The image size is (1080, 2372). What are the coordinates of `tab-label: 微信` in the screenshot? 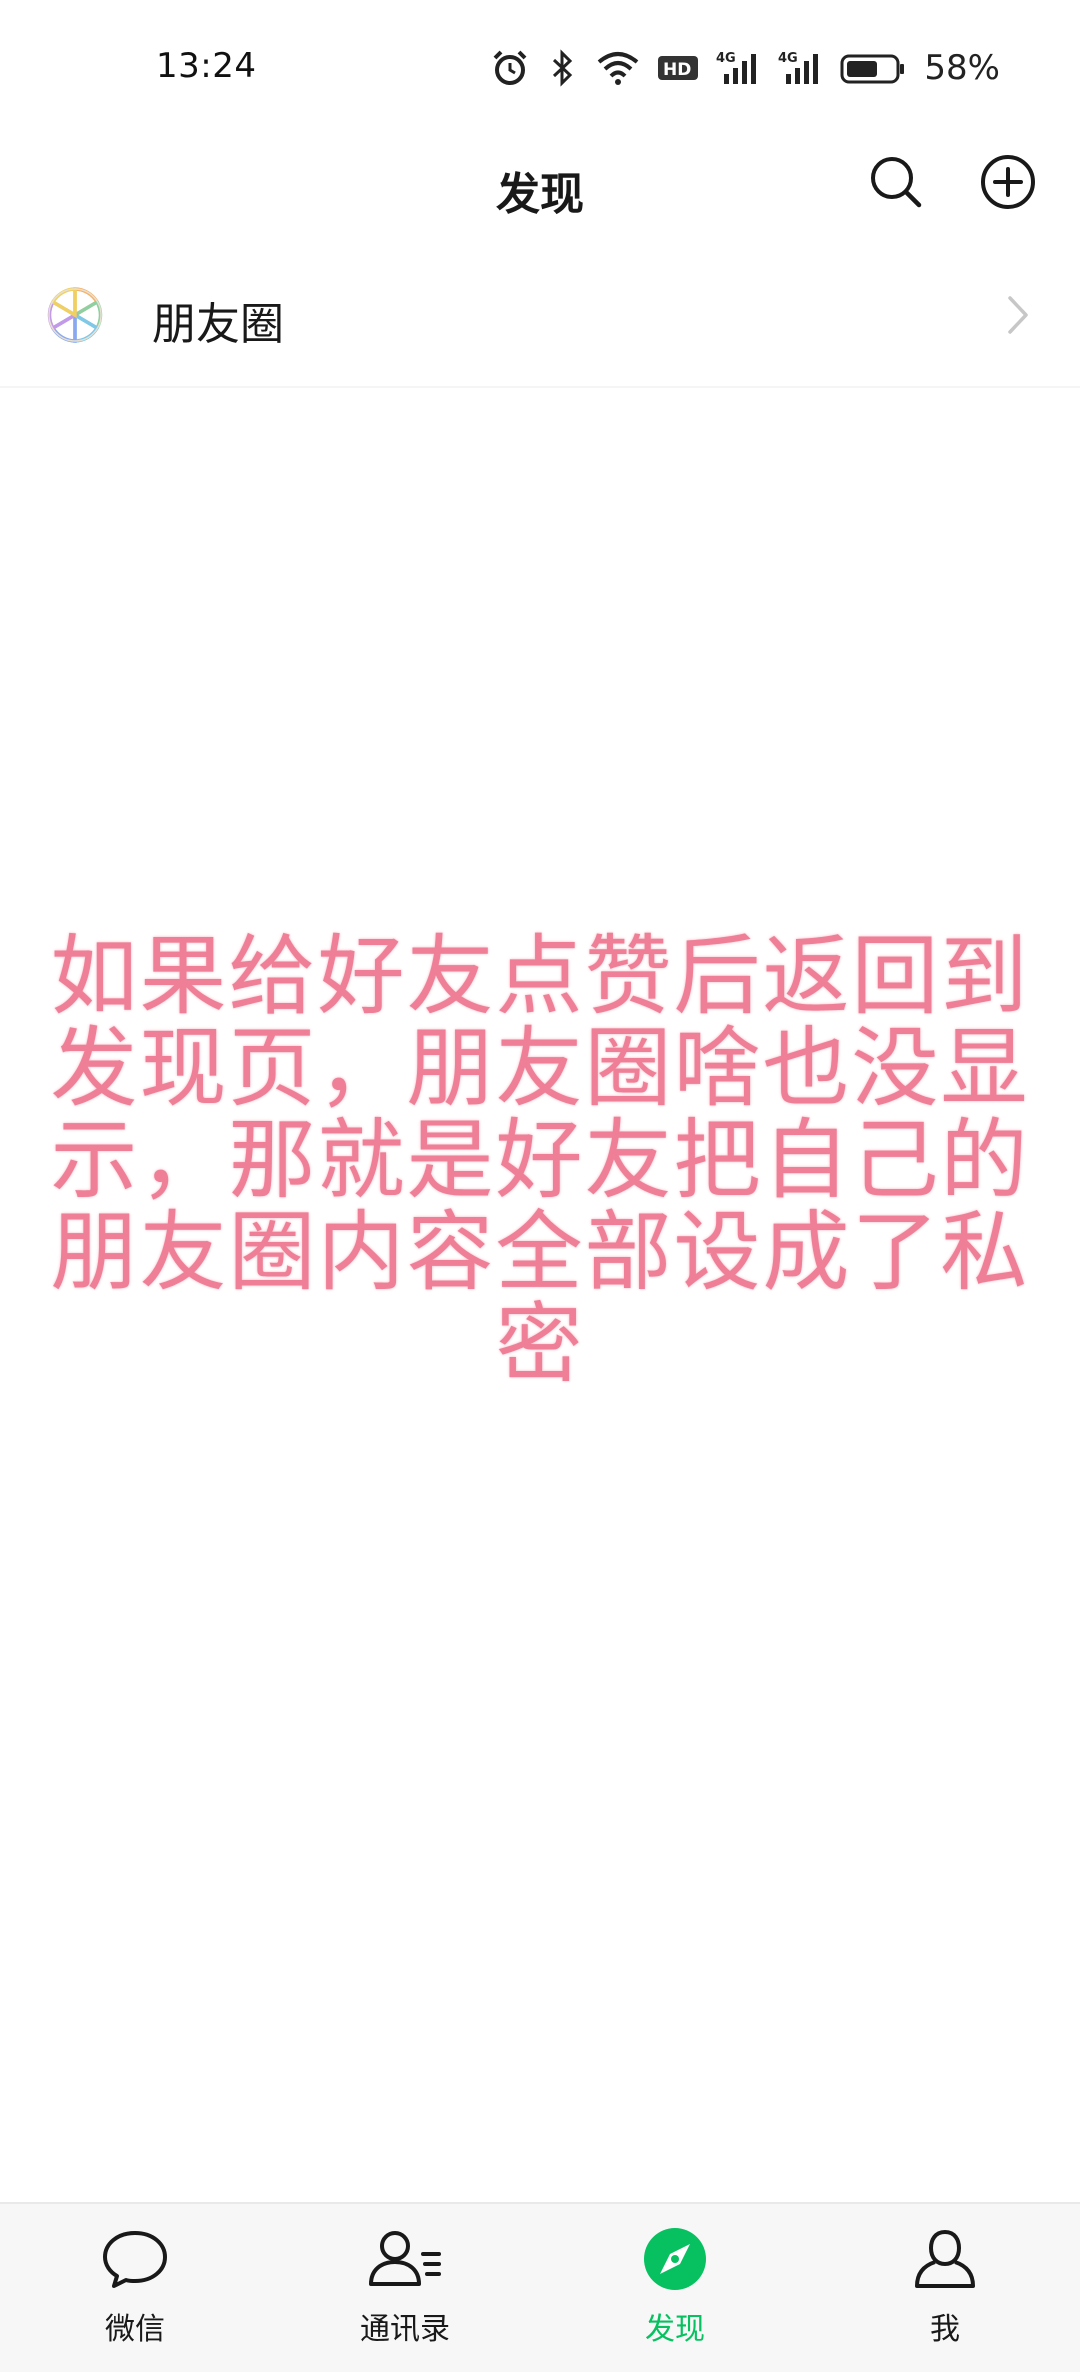 It's located at (135, 2329).